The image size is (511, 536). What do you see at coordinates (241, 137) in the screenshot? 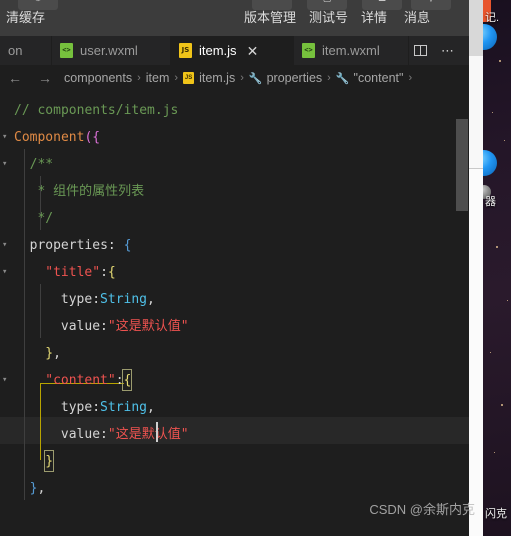
I see `code-line: Component({` at bounding box center [241, 137].